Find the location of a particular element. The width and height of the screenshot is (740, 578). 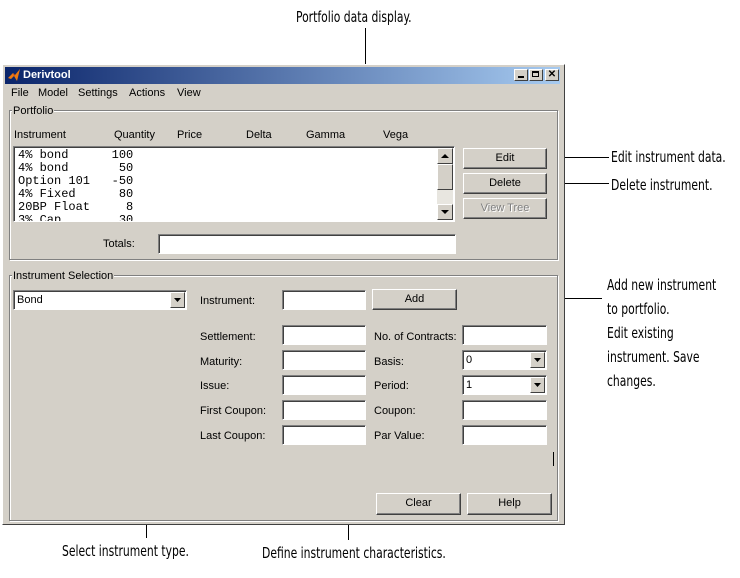

portfolio-scrollbar is located at coordinates (445, 184).